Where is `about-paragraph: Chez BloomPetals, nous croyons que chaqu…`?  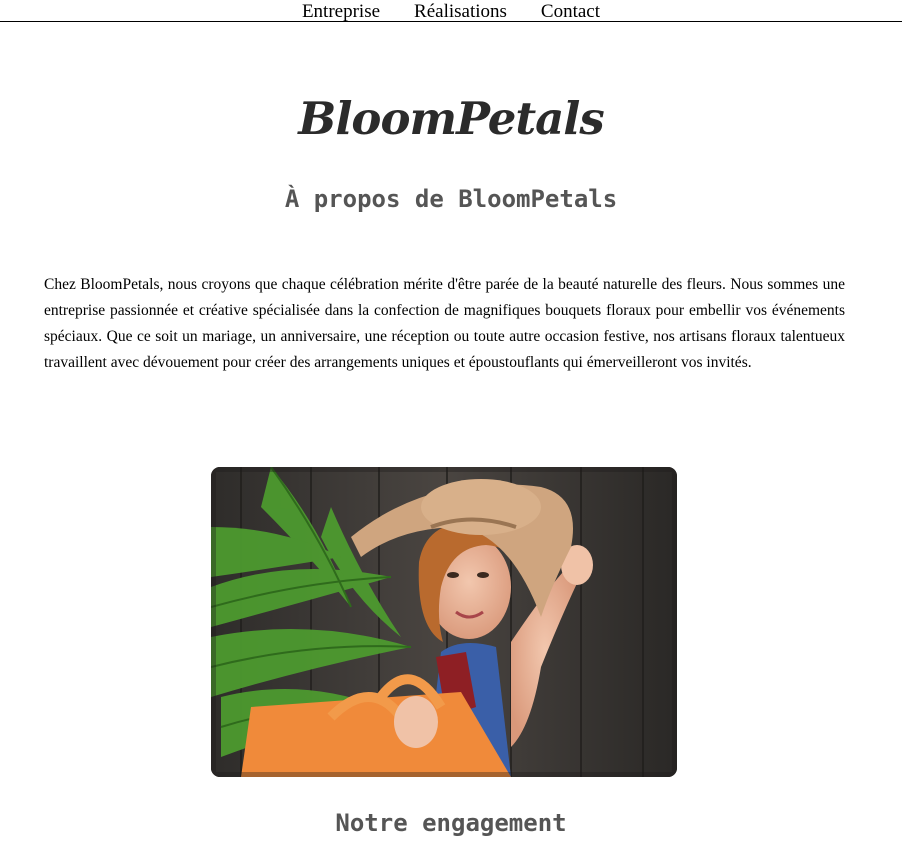 about-paragraph: Chez BloomPetals, nous croyons que chaqu… is located at coordinates (444, 323).